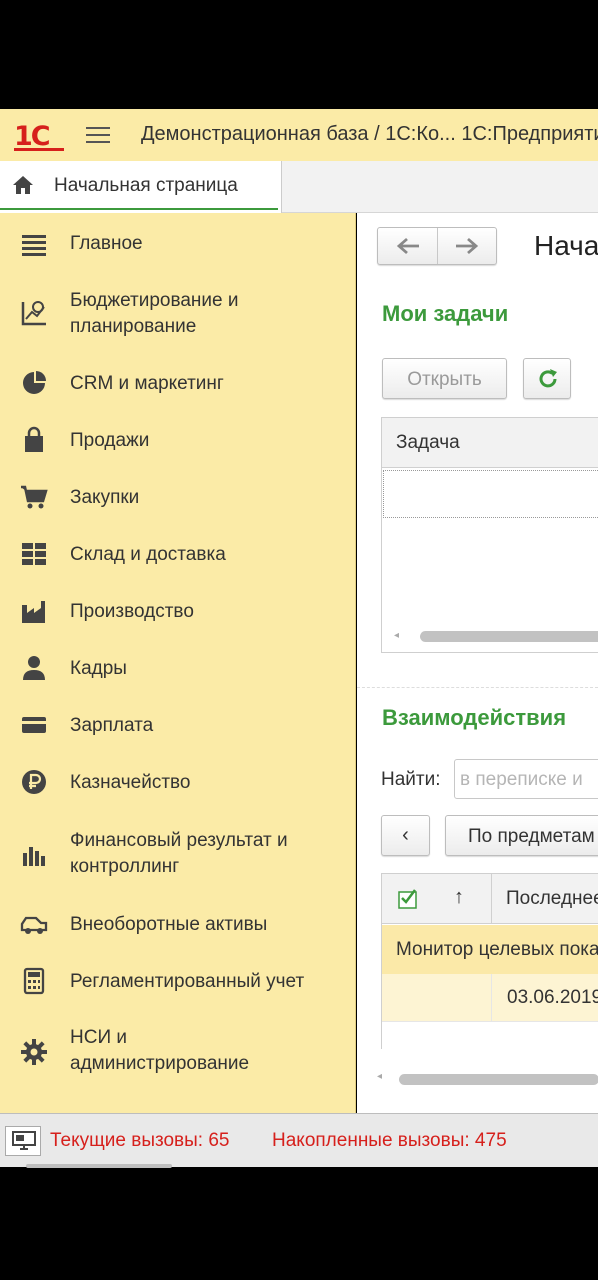 Image resolution: width=598 pixels, height=1280 pixels. What do you see at coordinates (187, 981) in the screenshot?
I see `sidebar-item-label: Регламентированный учет` at bounding box center [187, 981].